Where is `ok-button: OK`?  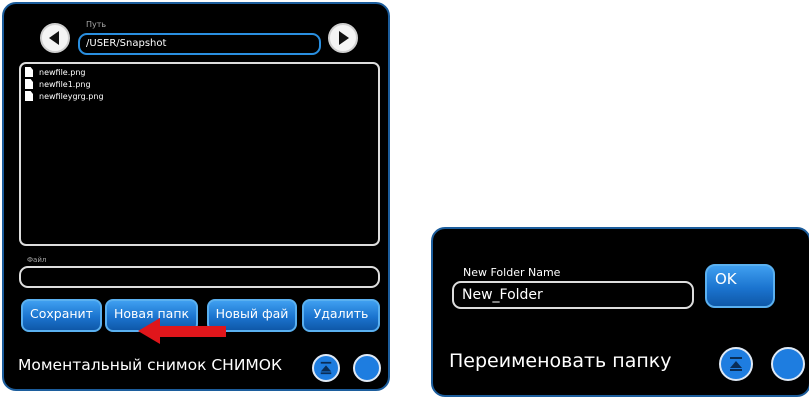
ok-button: OK is located at coordinates (740, 286).